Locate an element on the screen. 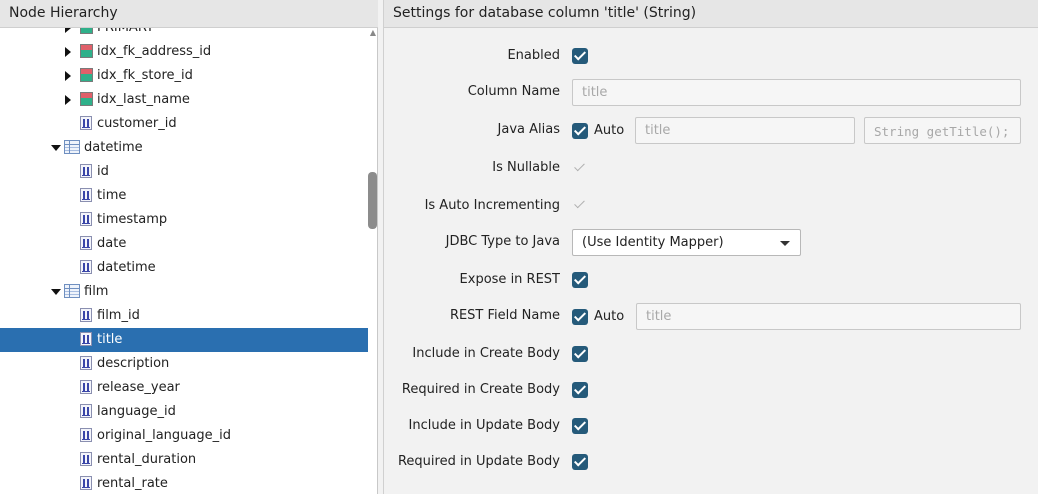 The width and height of the screenshot is (1038, 494). include-create-checkbox is located at coordinates (580, 354).